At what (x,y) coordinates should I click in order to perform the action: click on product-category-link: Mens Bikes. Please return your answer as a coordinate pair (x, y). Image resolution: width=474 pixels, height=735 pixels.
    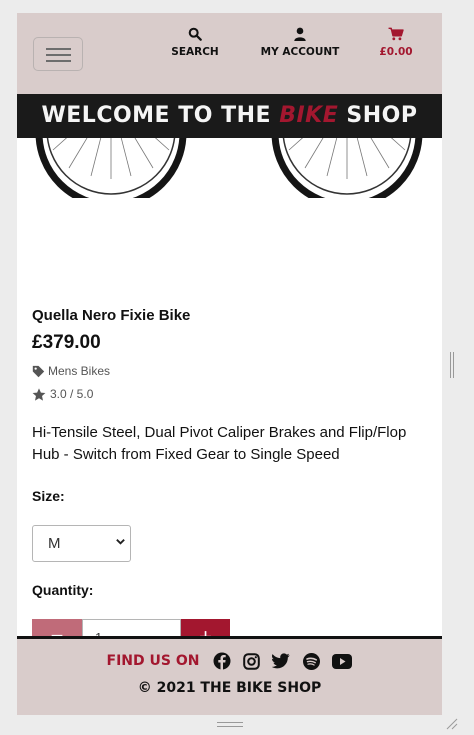
    Looking at the image, I should click on (71, 371).